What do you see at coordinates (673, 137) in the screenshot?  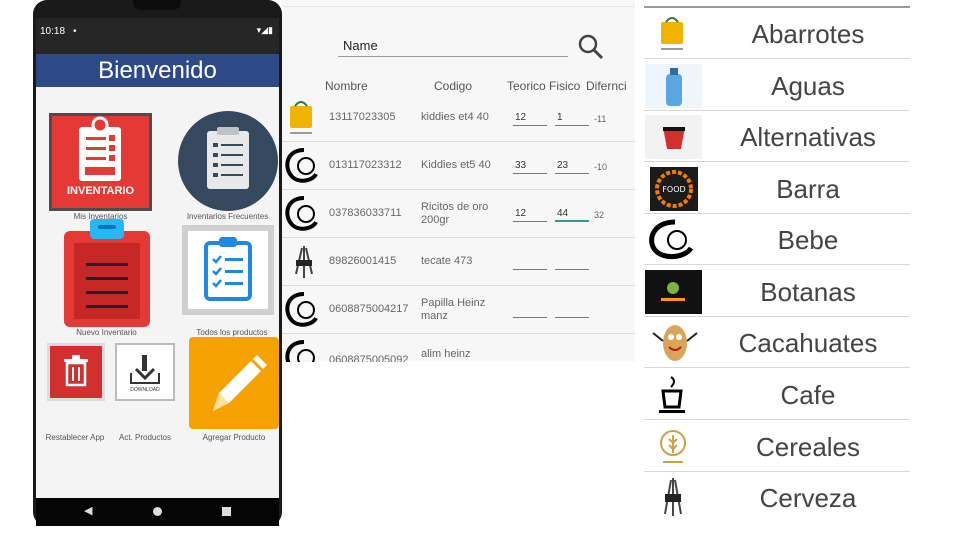 I see `red-cup-icon` at bounding box center [673, 137].